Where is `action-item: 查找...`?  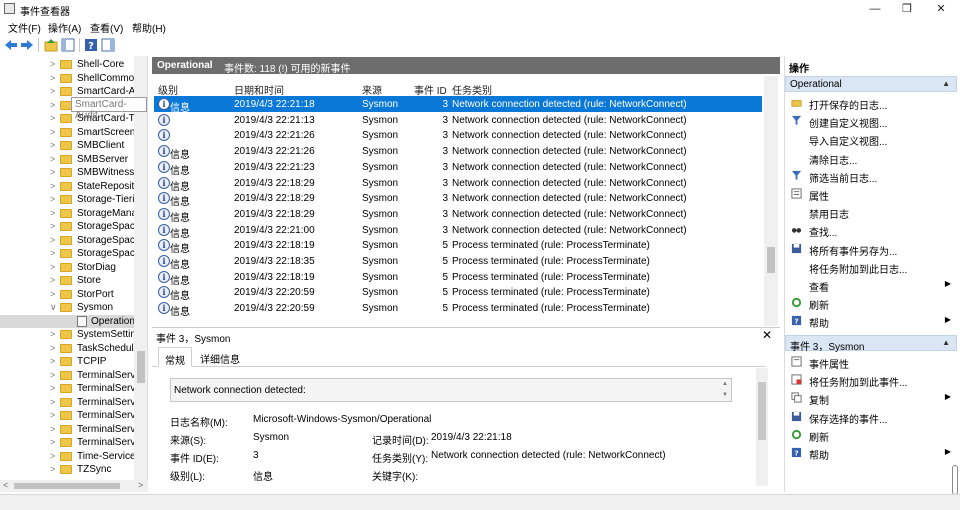
action-item: 查找... is located at coordinates (871, 230).